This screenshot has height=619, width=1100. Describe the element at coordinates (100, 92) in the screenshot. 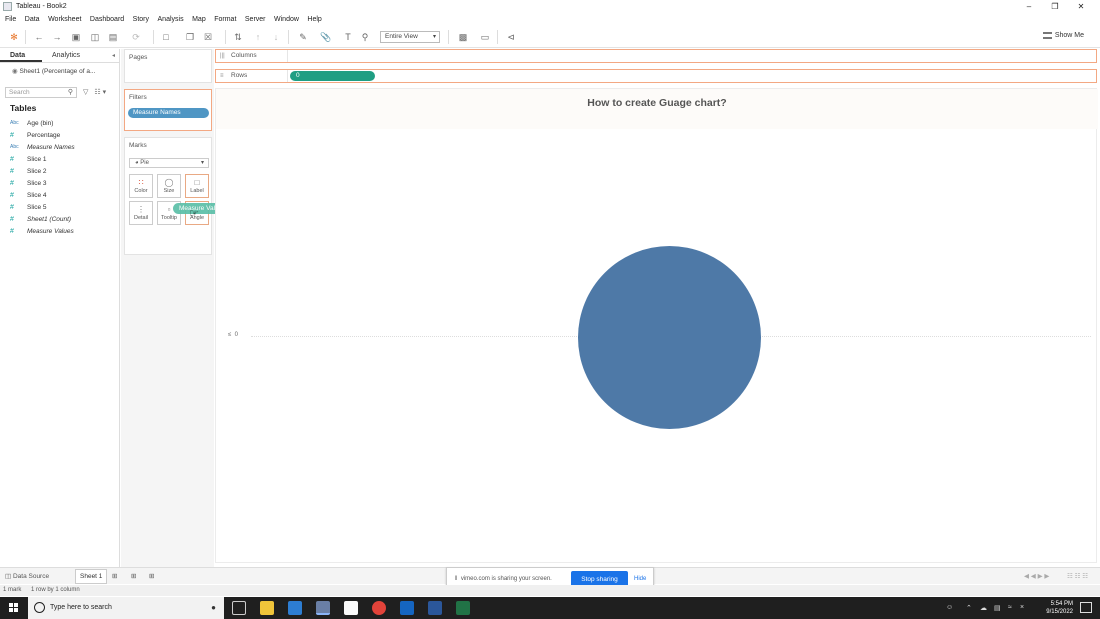

I see `view-options-icon: ☷ ▾` at that location.